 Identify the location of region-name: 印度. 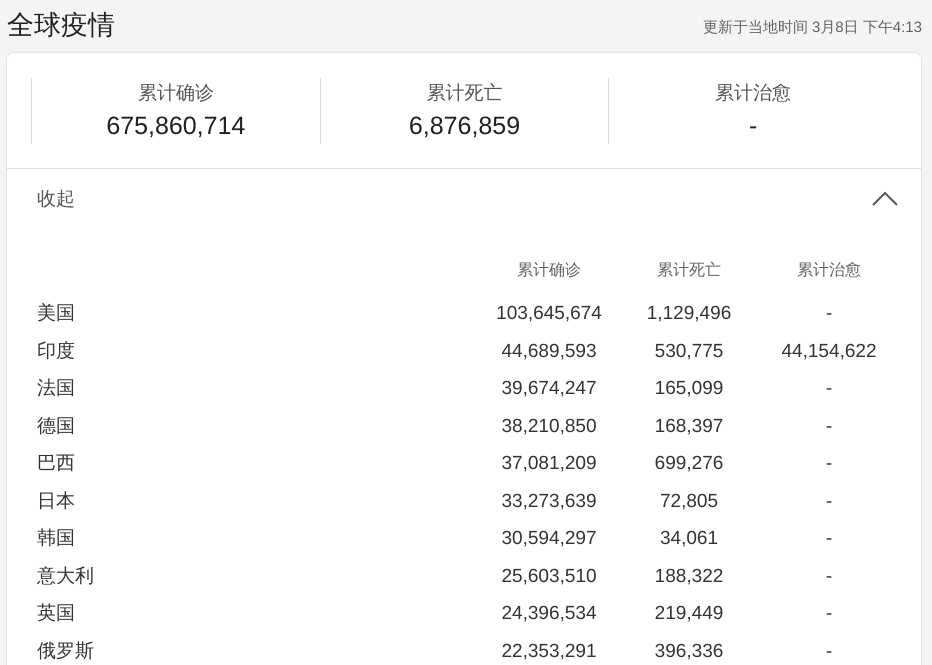
(56, 352).